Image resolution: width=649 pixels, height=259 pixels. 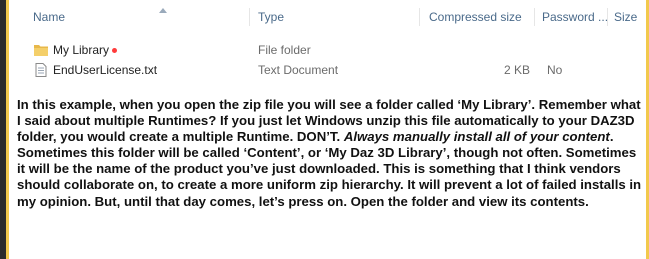 What do you see at coordinates (271, 17) in the screenshot?
I see `column-header-type: Type` at bounding box center [271, 17].